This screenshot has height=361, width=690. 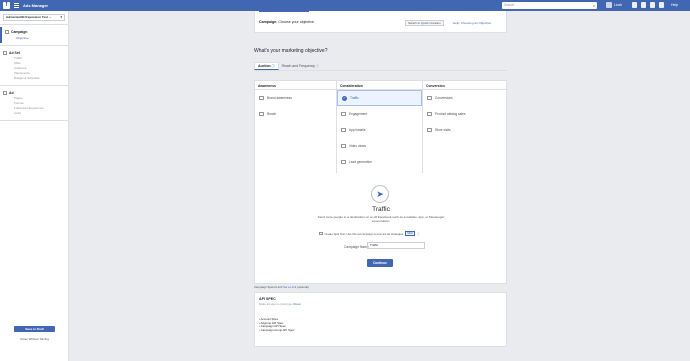 What do you see at coordinates (295, 85) in the screenshot?
I see `column-heading: Awareness` at bounding box center [295, 85].